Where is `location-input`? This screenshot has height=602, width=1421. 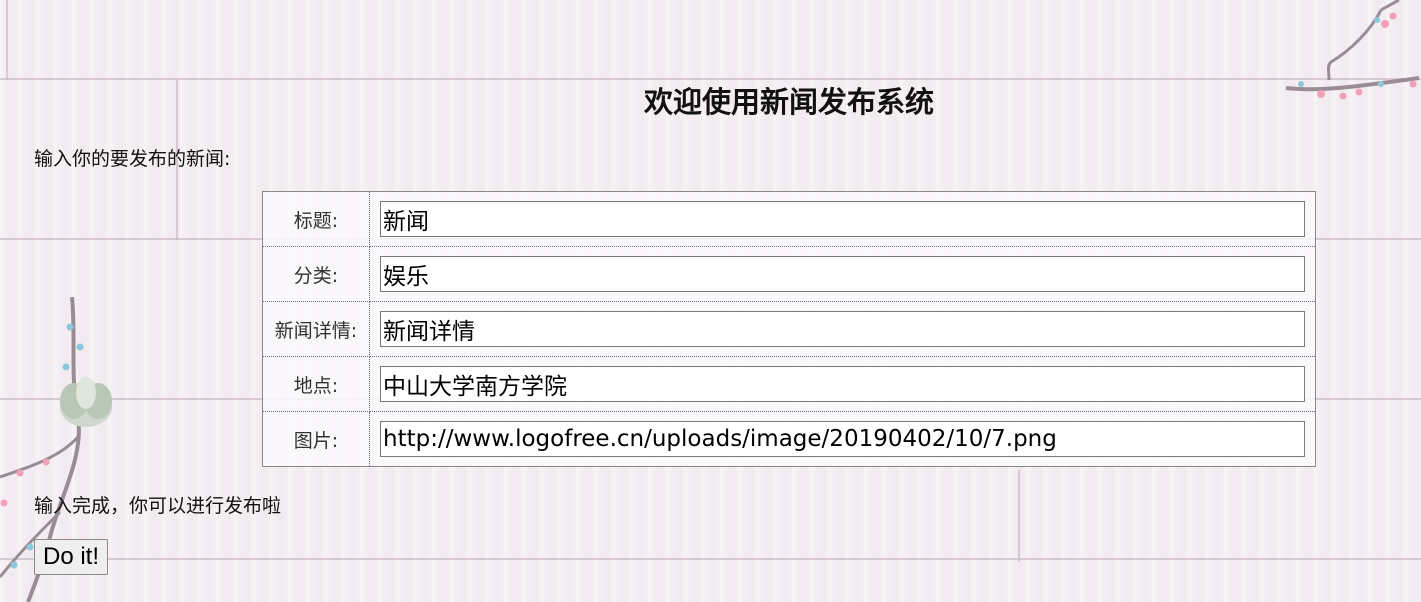
location-input is located at coordinates (842, 384).